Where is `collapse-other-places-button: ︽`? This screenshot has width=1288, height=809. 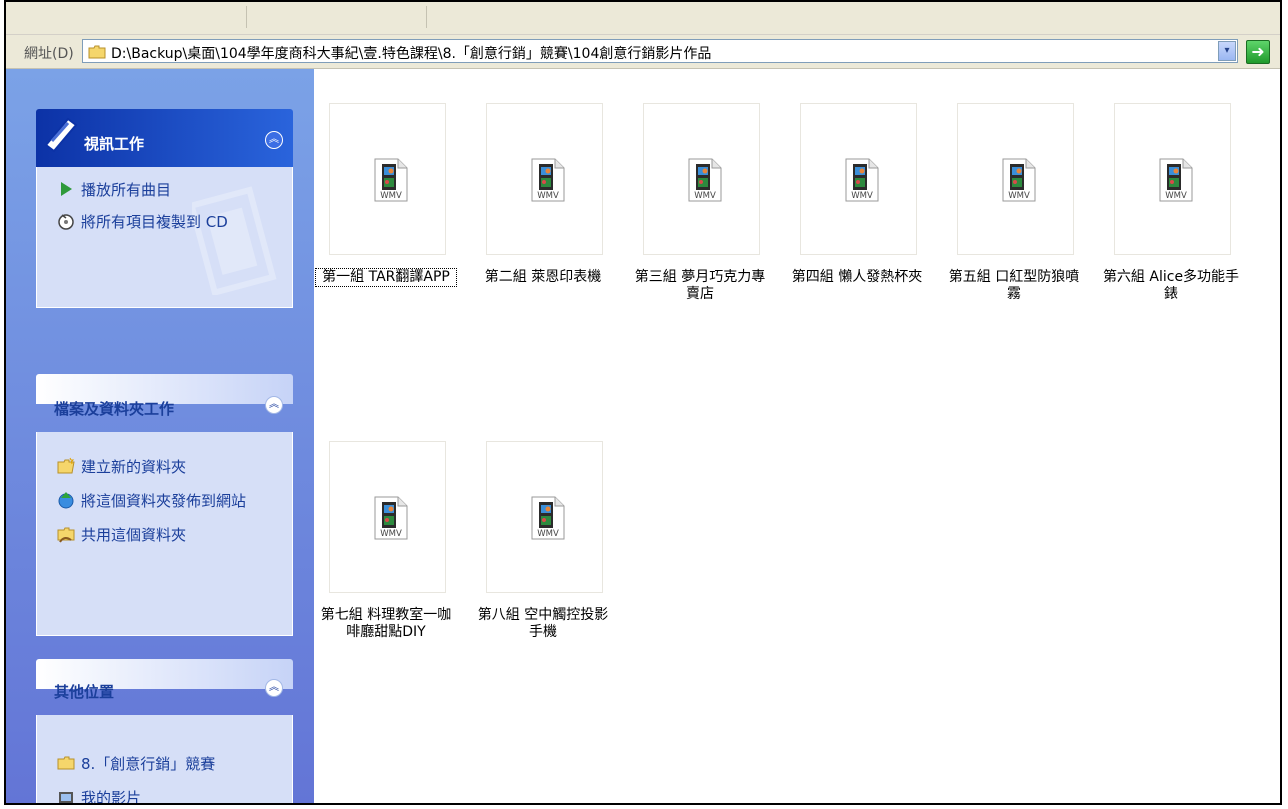
collapse-other-places-button: ︽ is located at coordinates (274, 688).